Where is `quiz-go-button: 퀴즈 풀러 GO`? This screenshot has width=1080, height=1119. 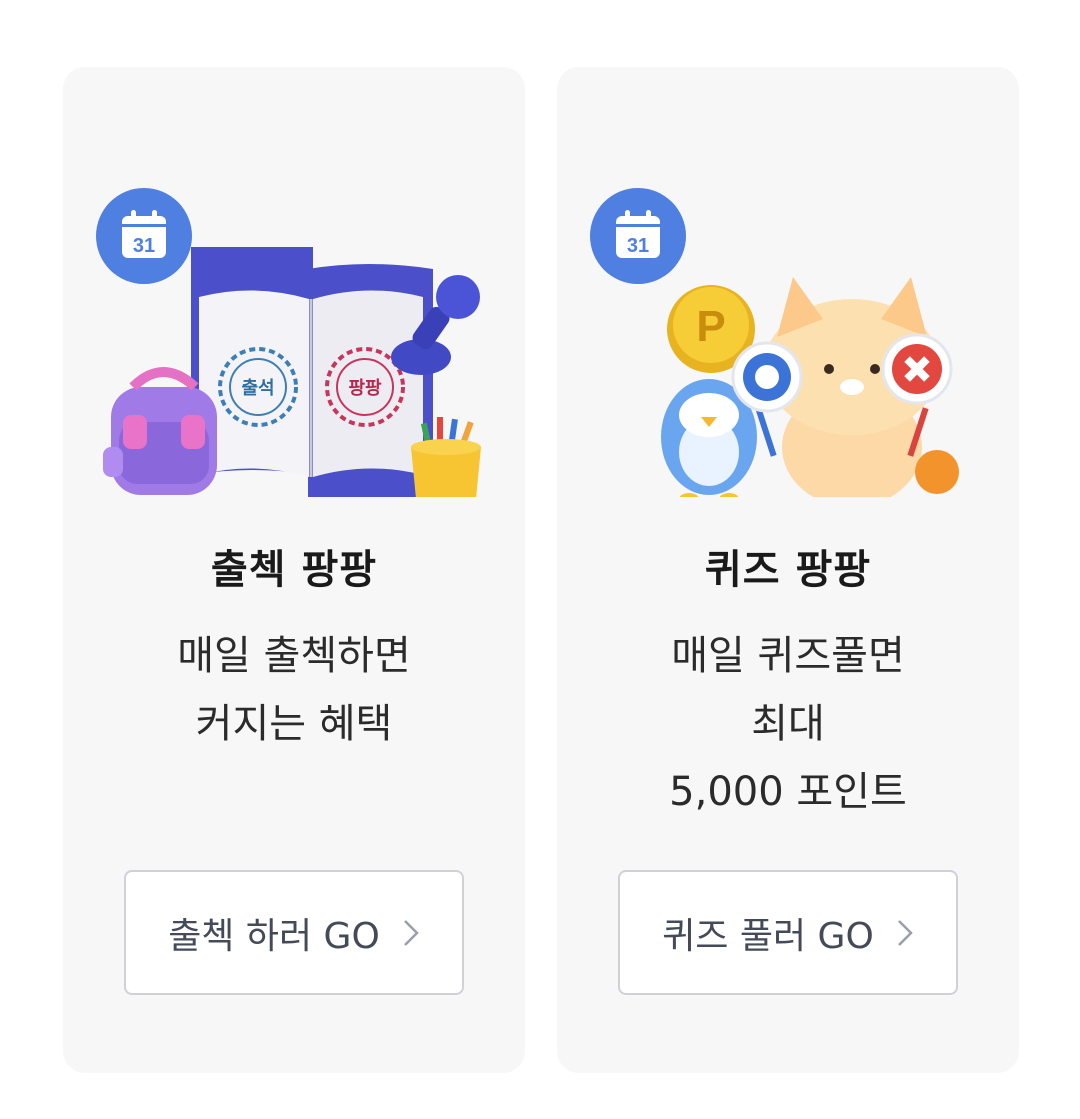 quiz-go-button: 퀴즈 풀러 GO is located at coordinates (788, 932).